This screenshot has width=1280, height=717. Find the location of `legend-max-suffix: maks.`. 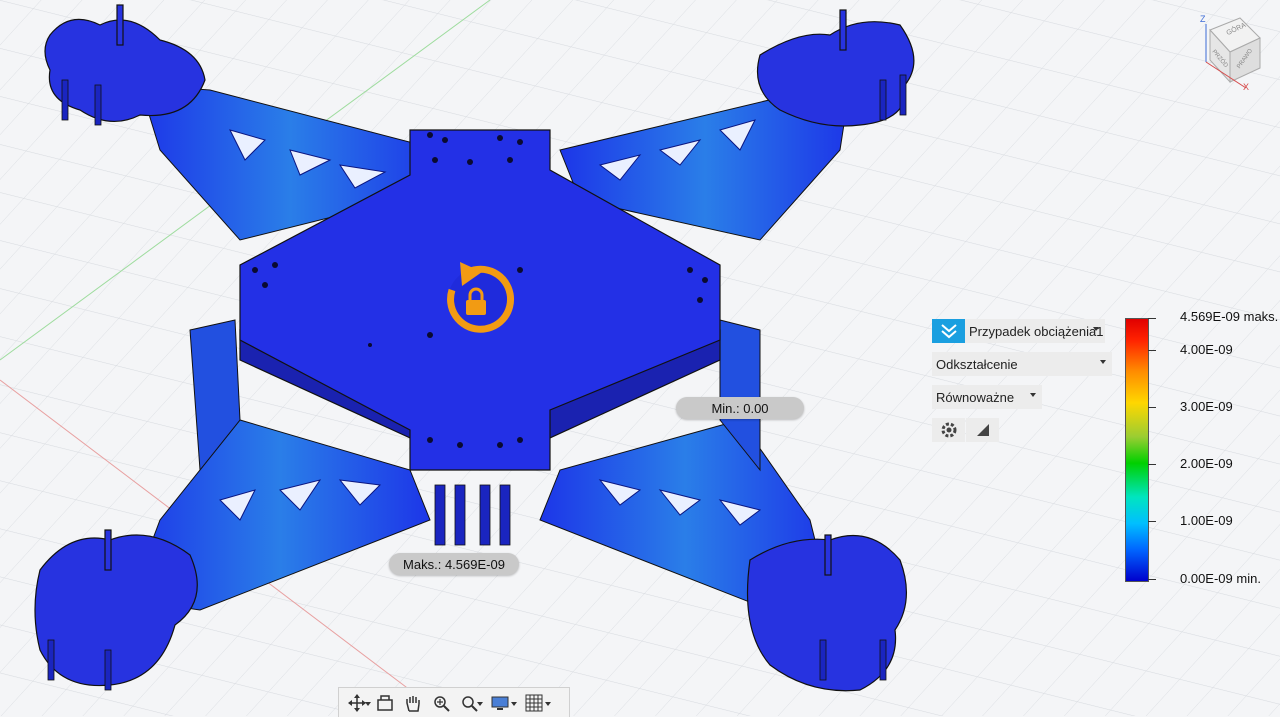

legend-max-suffix: maks. is located at coordinates (1261, 316).